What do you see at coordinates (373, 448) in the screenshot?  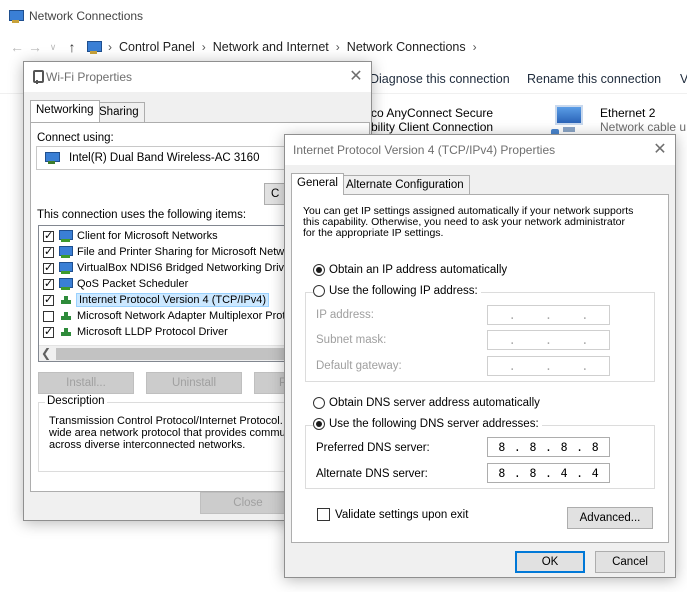 I see `preferred-dns-label: Preferred DNS server:` at bounding box center [373, 448].